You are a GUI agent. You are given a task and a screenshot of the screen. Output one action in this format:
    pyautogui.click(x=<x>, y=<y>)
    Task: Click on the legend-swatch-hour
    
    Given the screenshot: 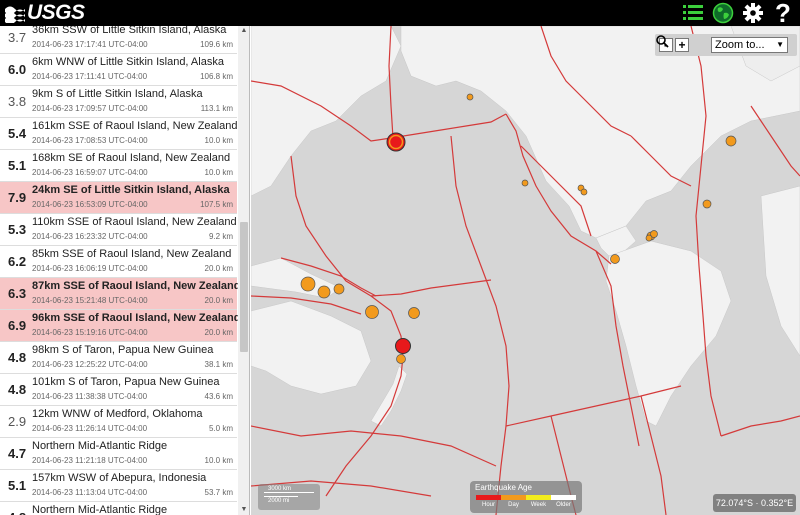 What is the action you would take?
    pyautogui.click(x=488, y=497)
    